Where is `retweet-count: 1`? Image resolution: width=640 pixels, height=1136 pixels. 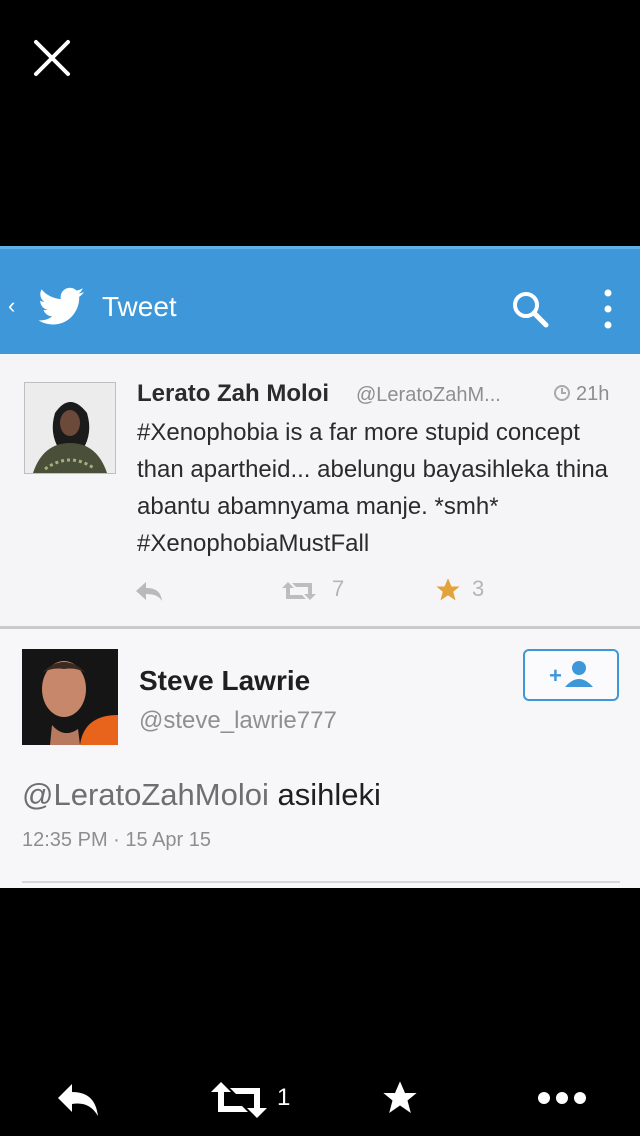 retweet-count: 1 is located at coordinates (284, 1097).